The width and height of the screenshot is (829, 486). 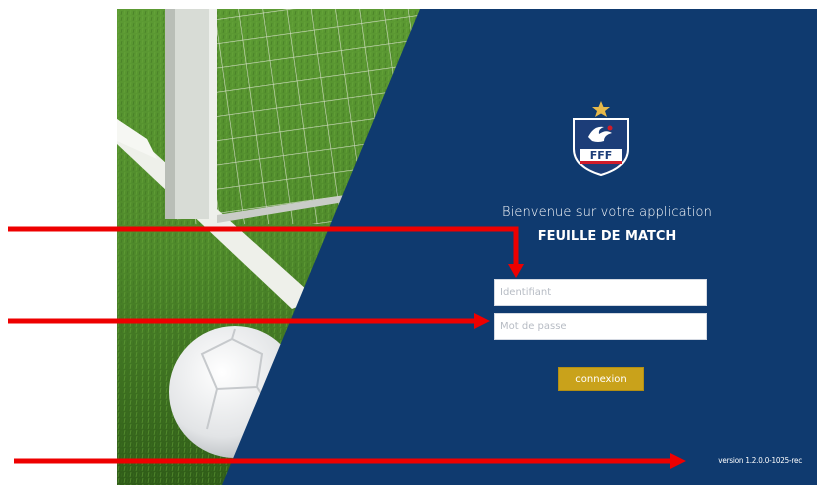 What do you see at coordinates (600, 326) in the screenshot?
I see `password-input` at bounding box center [600, 326].